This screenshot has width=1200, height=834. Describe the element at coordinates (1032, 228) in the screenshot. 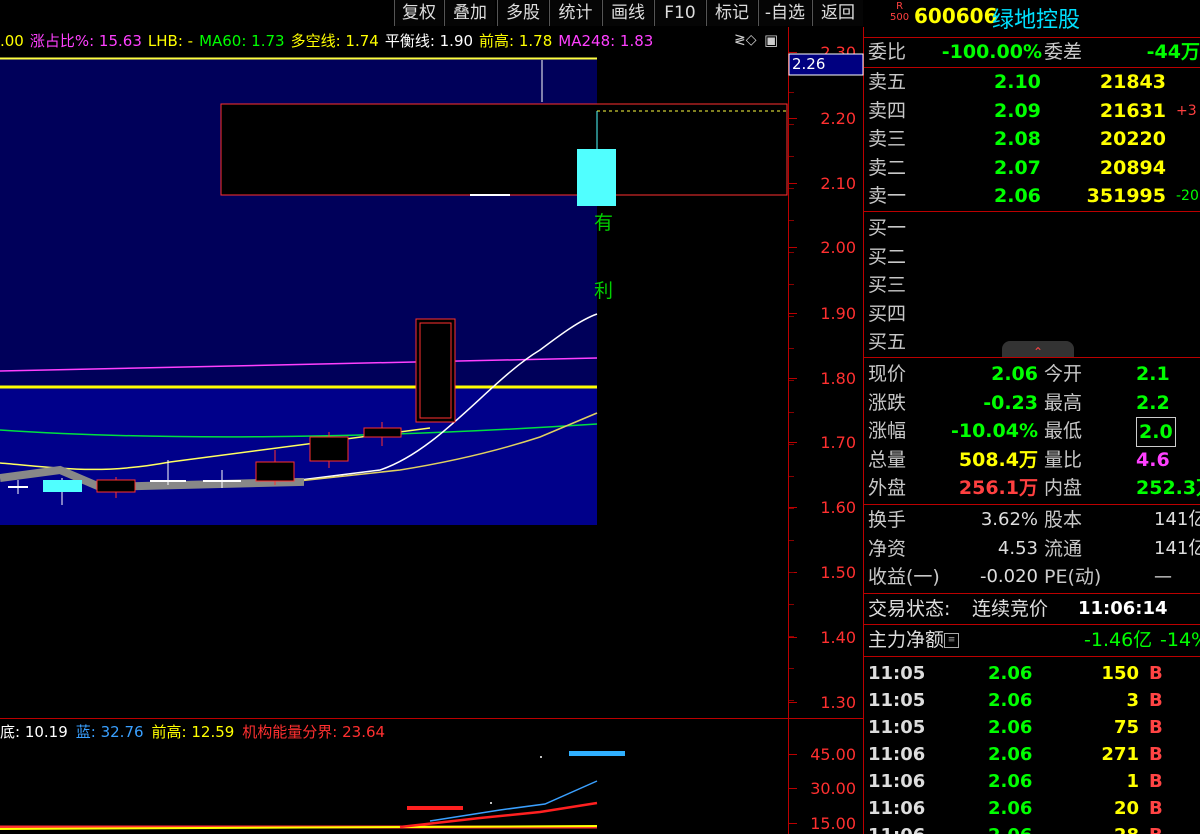

I see `bid-level-row: 买一` at that location.